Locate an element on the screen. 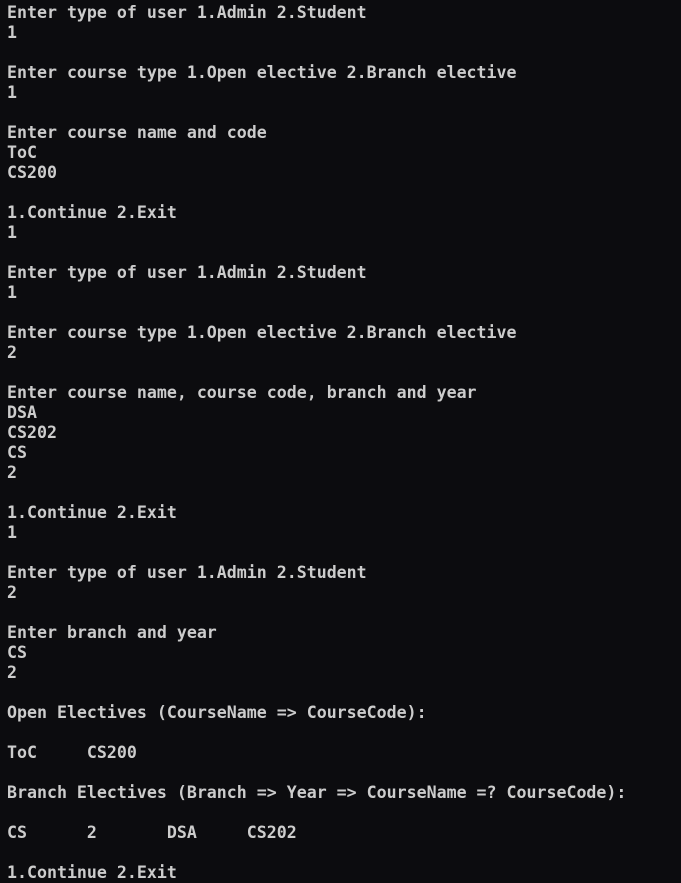 The image size is (681, 883). terminal-line: CS 2 DSA CS202 is located at coordinates (152, 832).